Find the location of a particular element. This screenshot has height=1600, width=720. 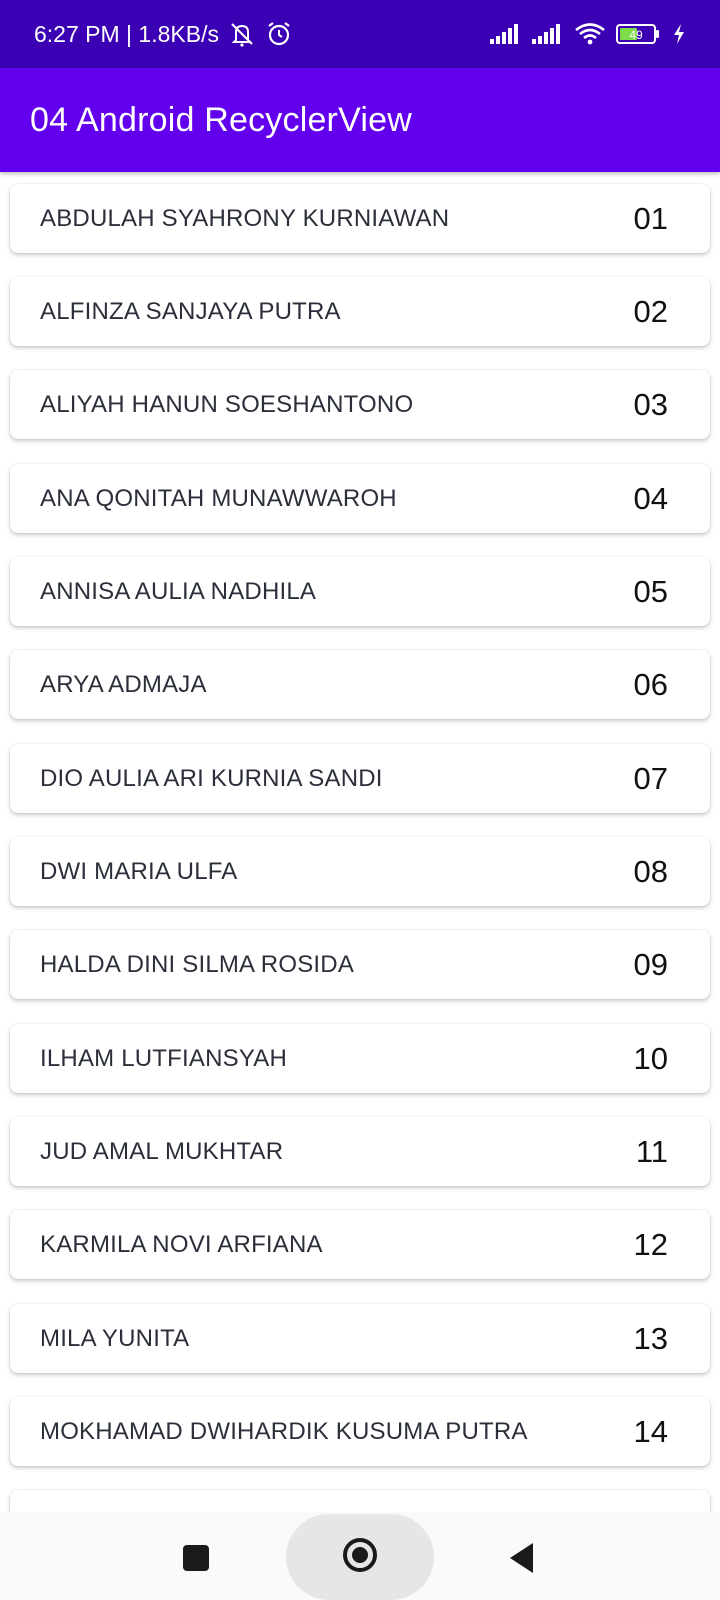

status-left: 6:27 PM | 1.8KB/s is located at coordinates (163, 34).